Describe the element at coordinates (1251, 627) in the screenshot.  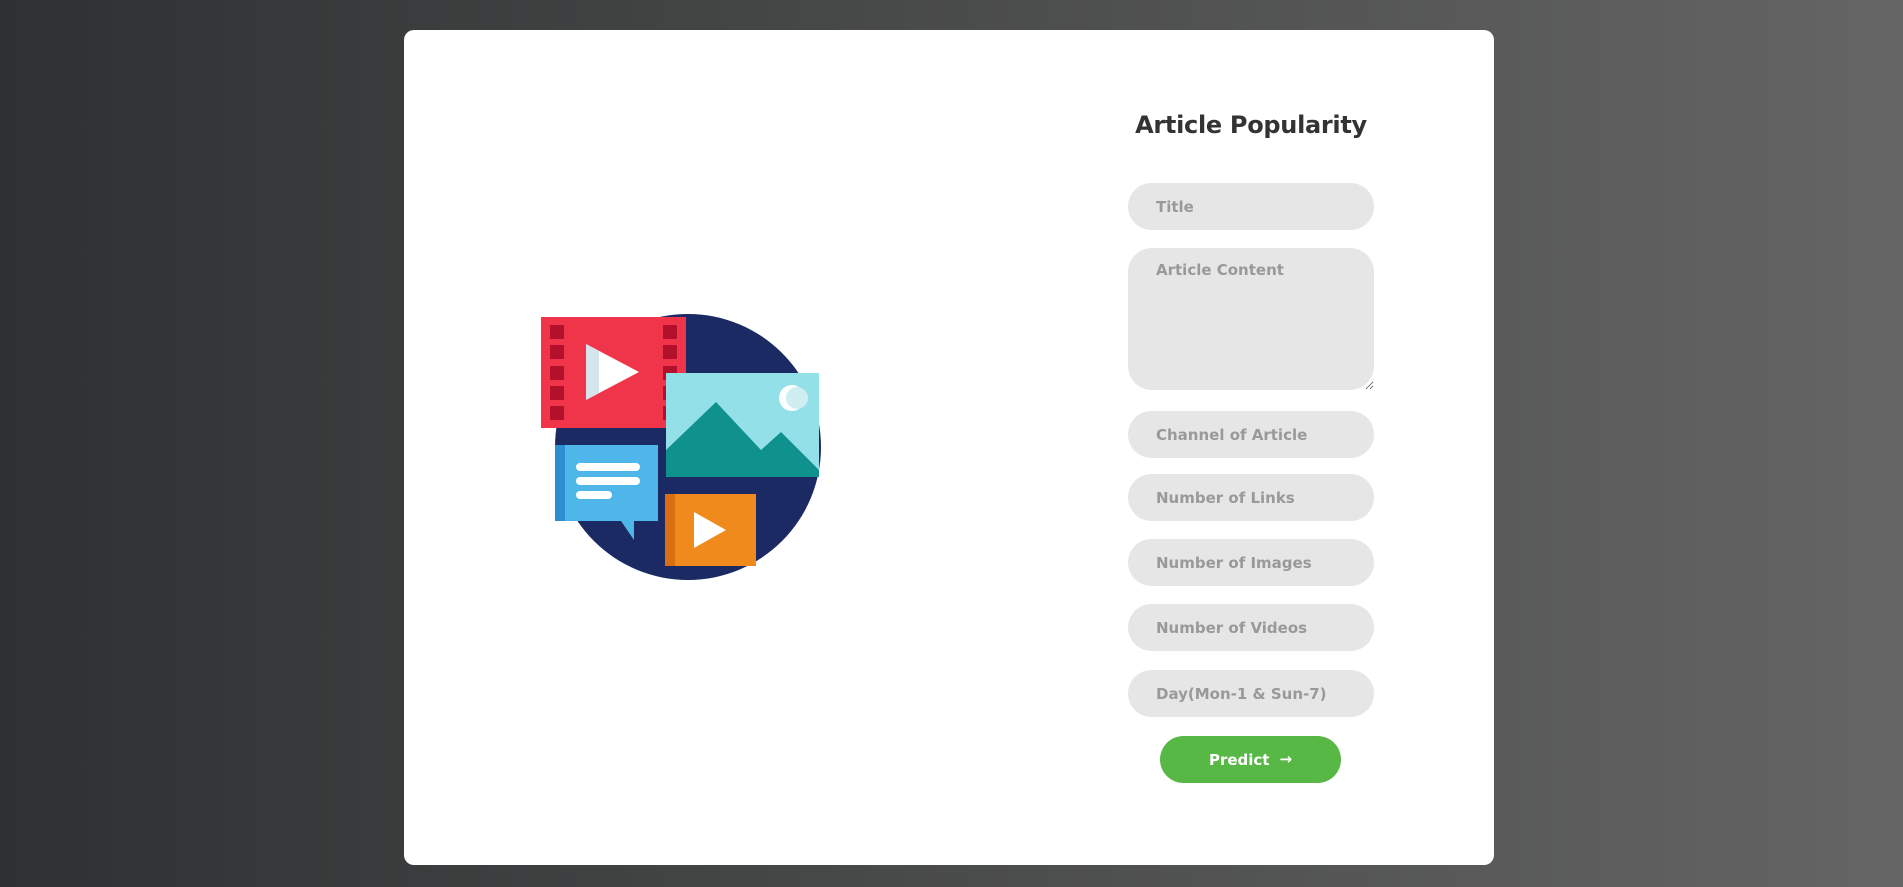
I see `videos-count-input` at that location.